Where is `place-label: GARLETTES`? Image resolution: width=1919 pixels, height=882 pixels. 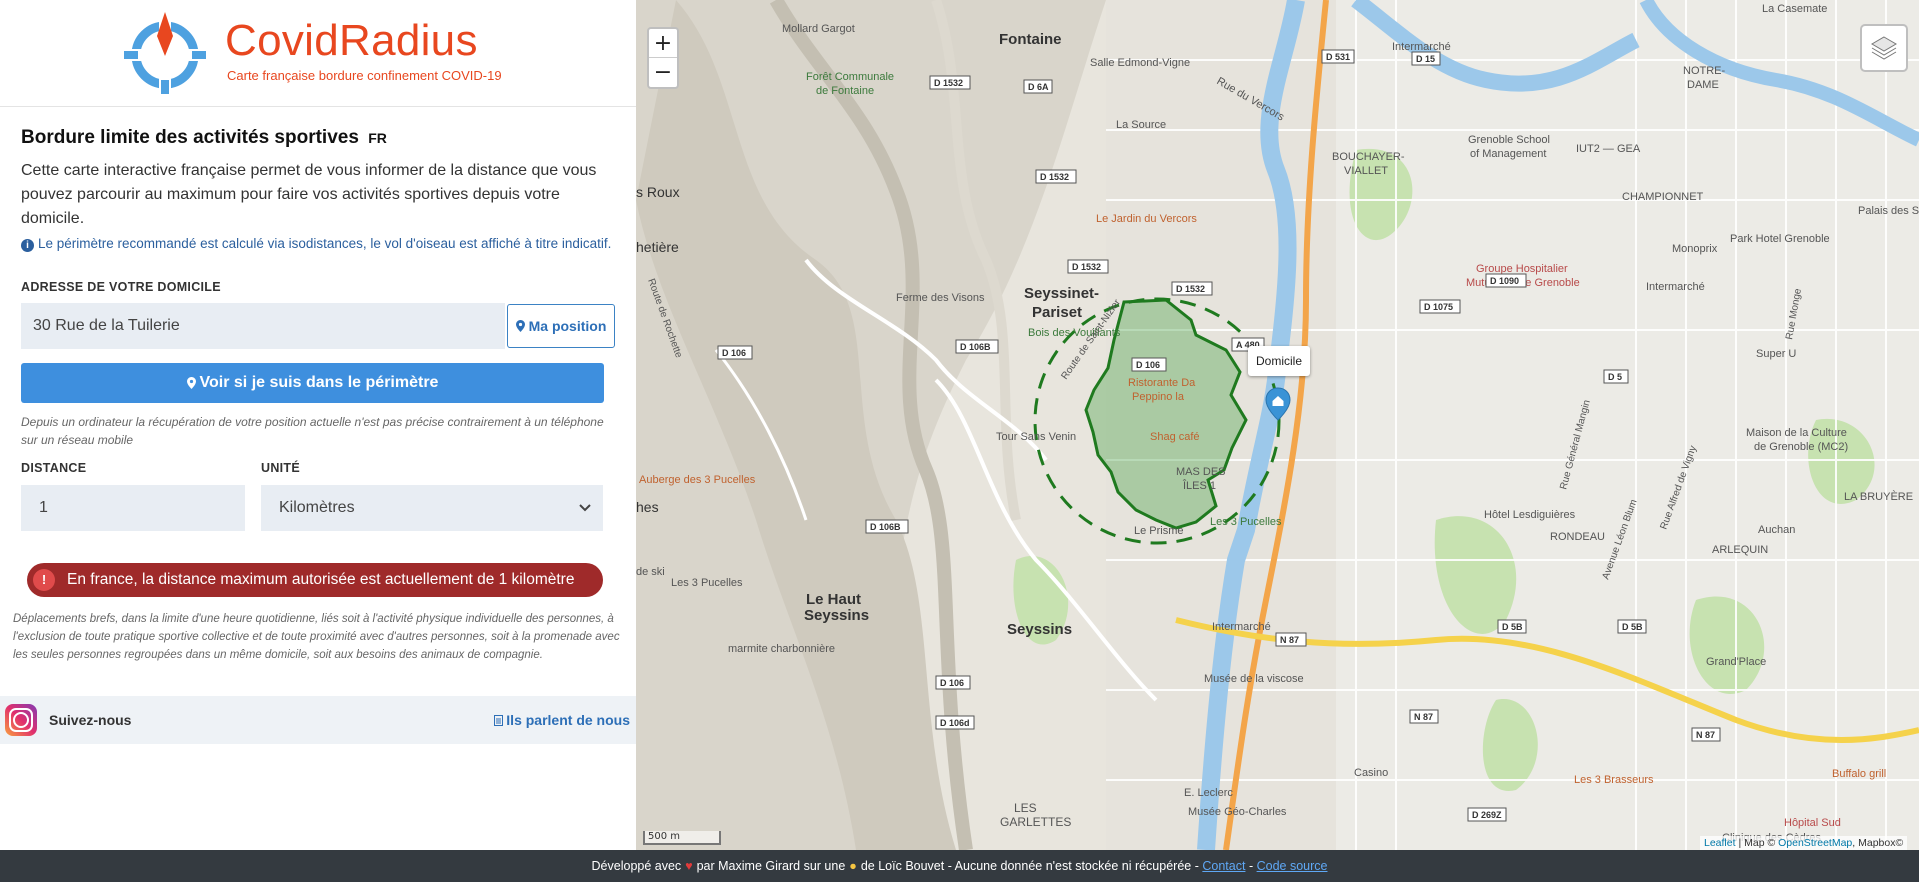
place-label: GARLETTES is located at coordinates (1035, 822).